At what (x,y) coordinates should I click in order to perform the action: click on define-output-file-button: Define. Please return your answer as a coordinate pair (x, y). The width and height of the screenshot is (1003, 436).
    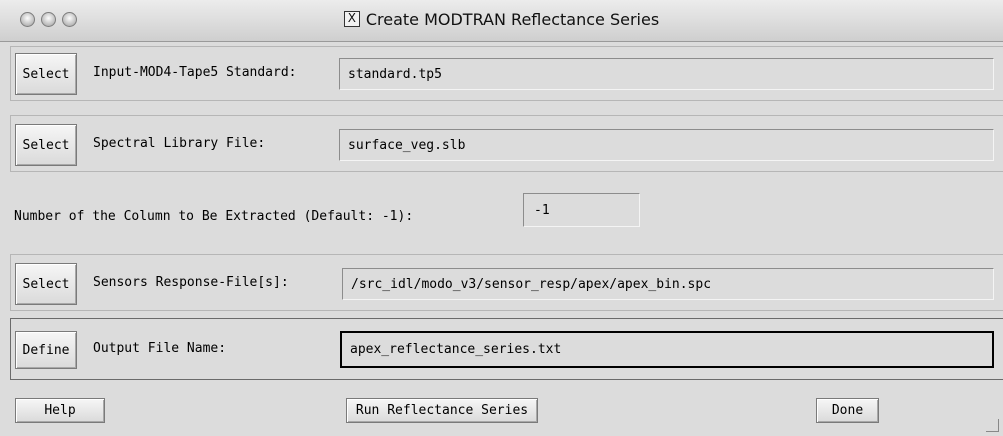
    Looking at the image, I should click on (46, 350).